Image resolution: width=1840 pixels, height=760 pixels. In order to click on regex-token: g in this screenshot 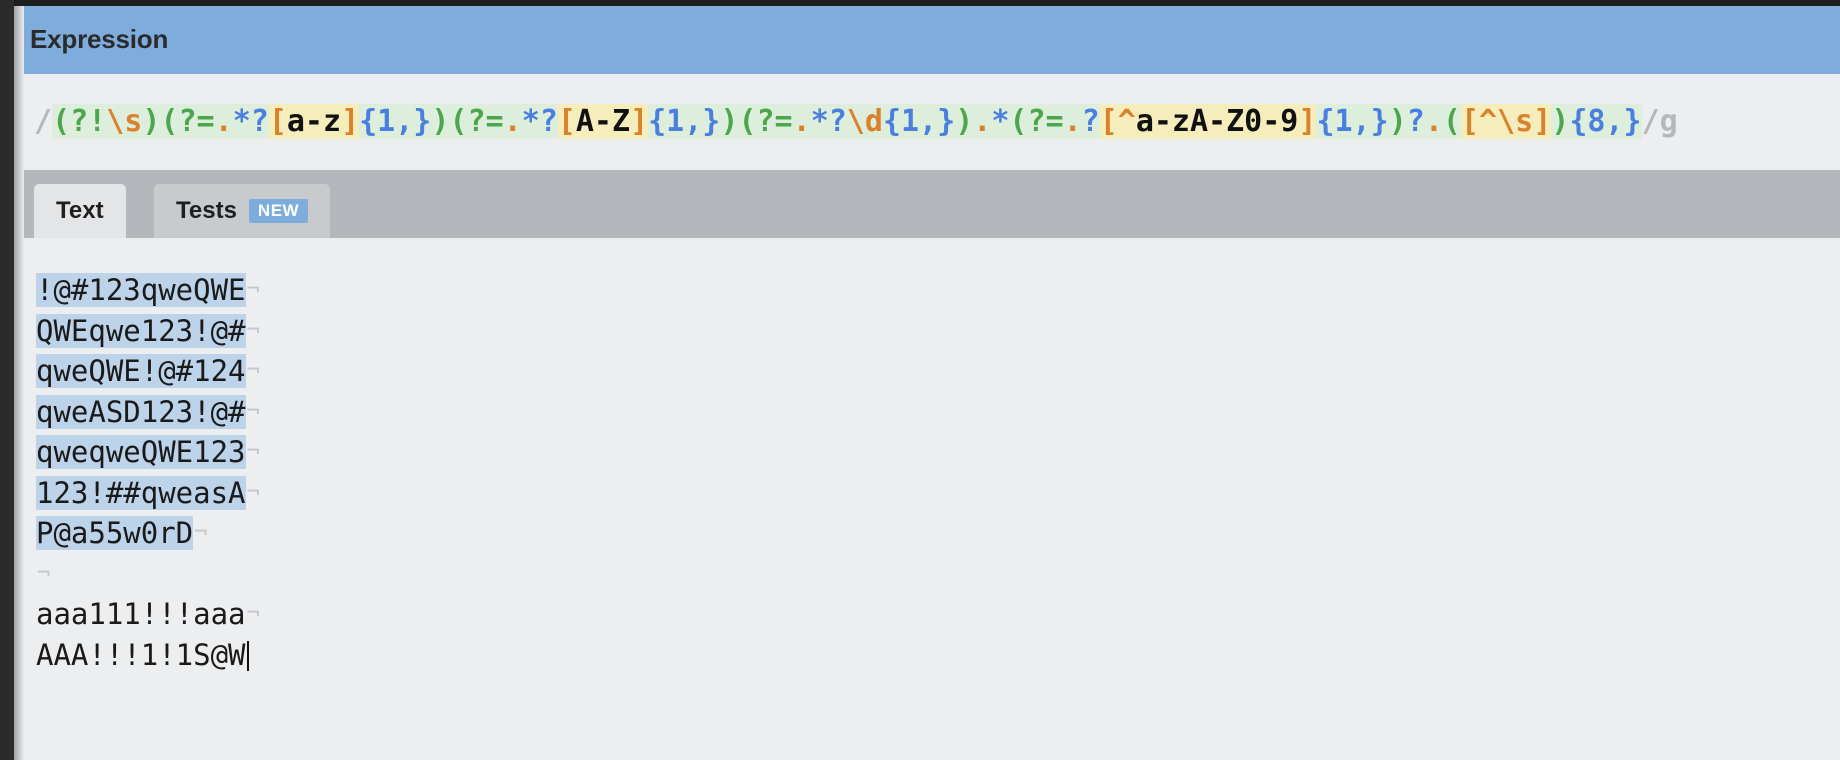, I will do `click(1668, 121)`.